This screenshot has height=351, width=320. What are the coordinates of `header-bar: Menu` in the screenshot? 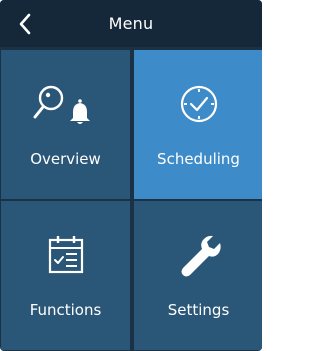 It's located at (131, 23).